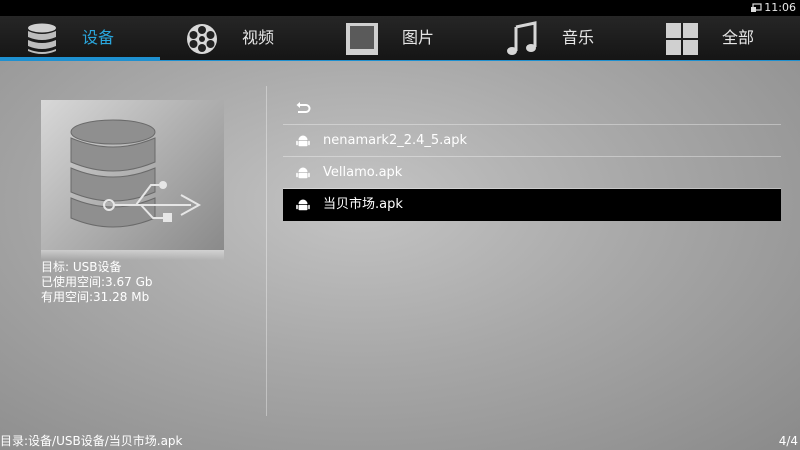 This screenshot has height=450, width=800. I want to click on page-indicator: 4/4, so click(788, 441).